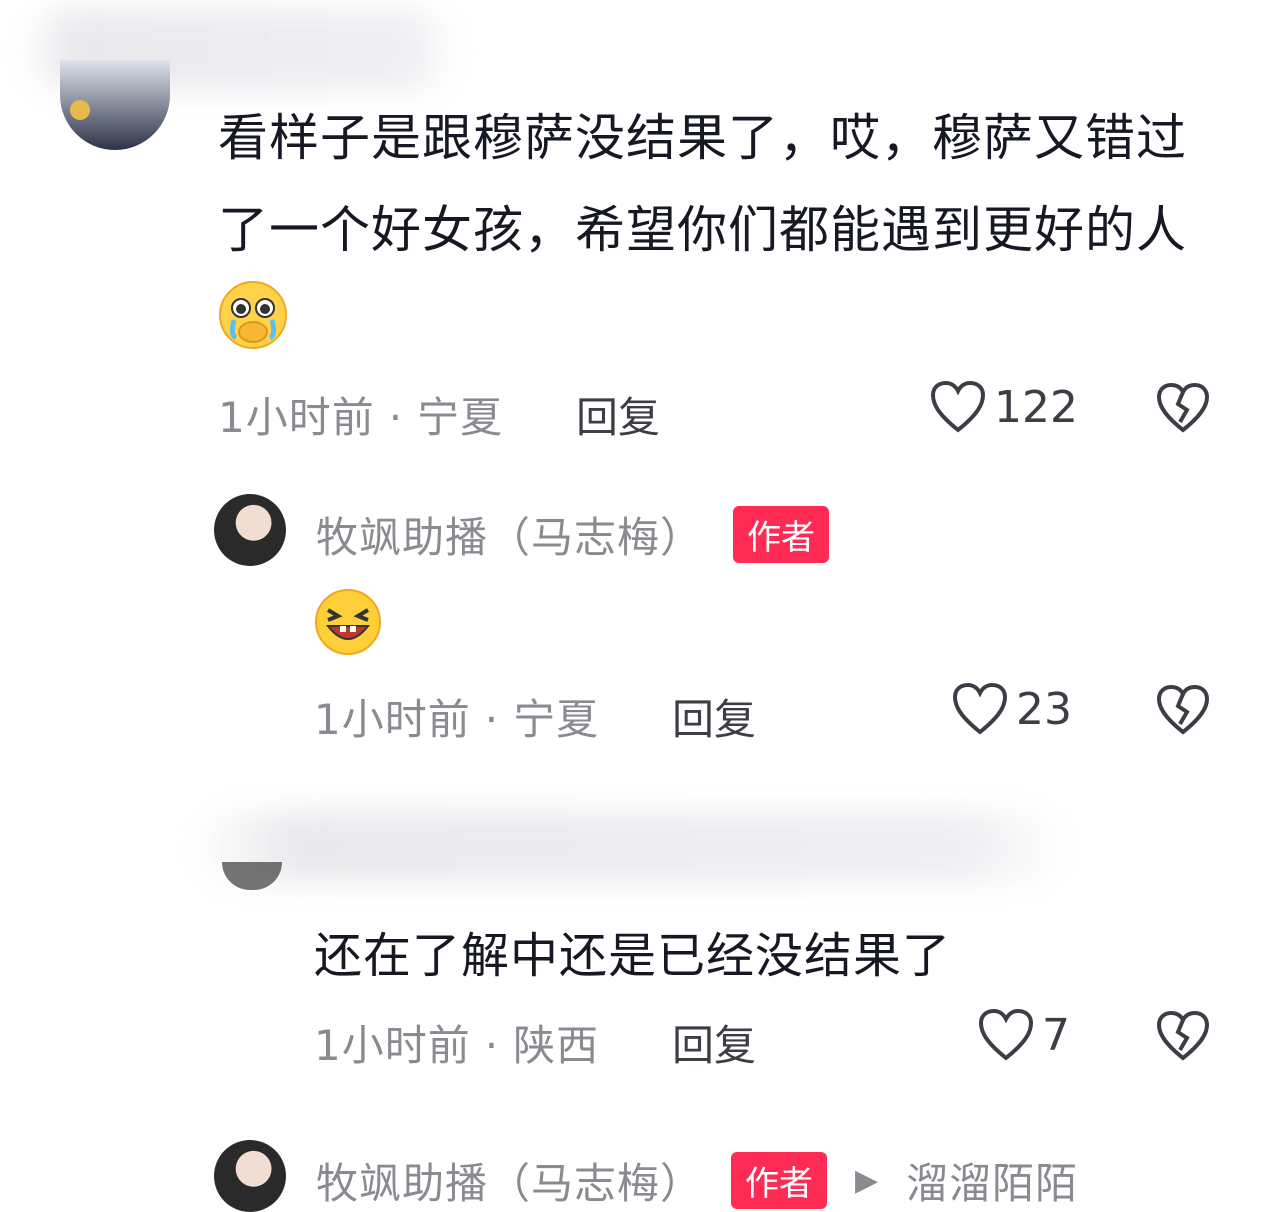 The height and width of the screenshot is (1212, 1280). What do you see at coordinates (556, 1045) in the screenshot?
I see `reply-location: 陕西` at bounding box center [556, 1045].